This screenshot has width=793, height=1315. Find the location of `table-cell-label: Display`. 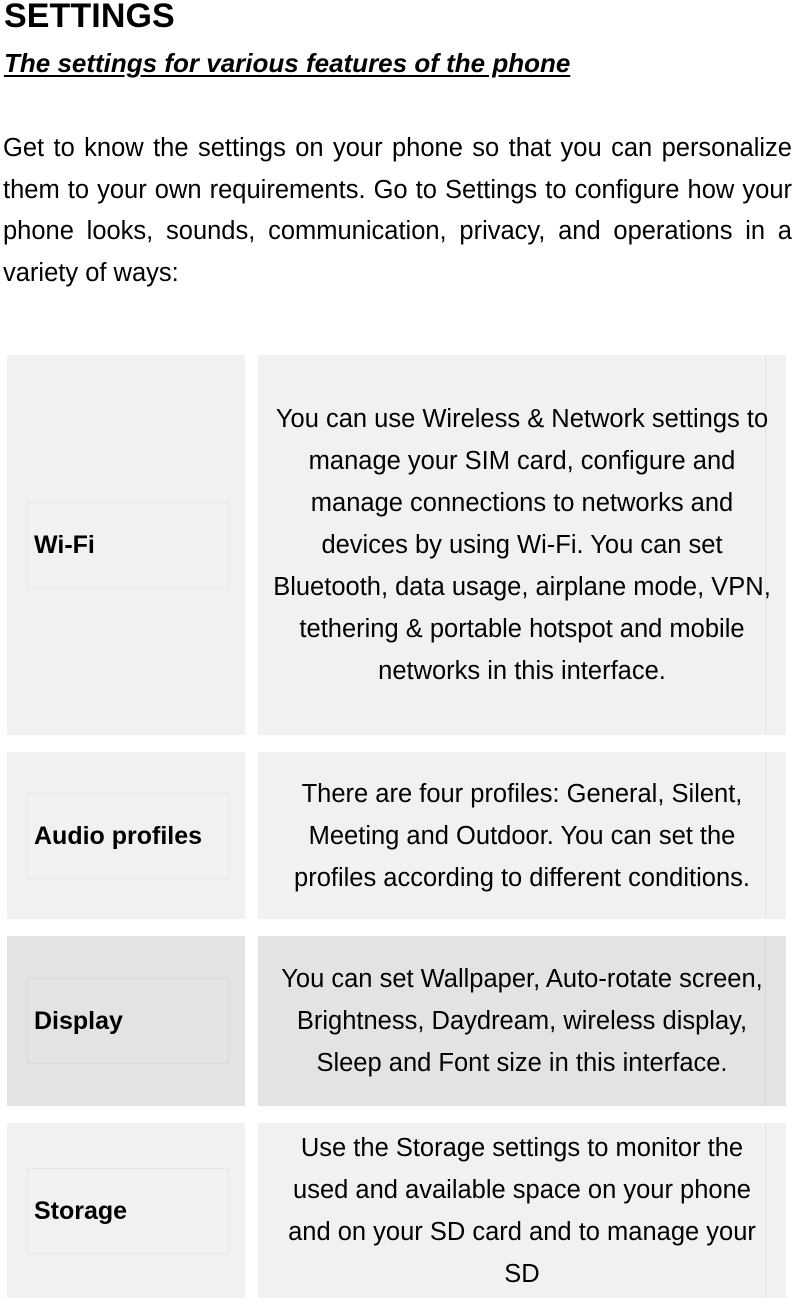

table-cell-label: Display is located at coordinates (126, 1021).